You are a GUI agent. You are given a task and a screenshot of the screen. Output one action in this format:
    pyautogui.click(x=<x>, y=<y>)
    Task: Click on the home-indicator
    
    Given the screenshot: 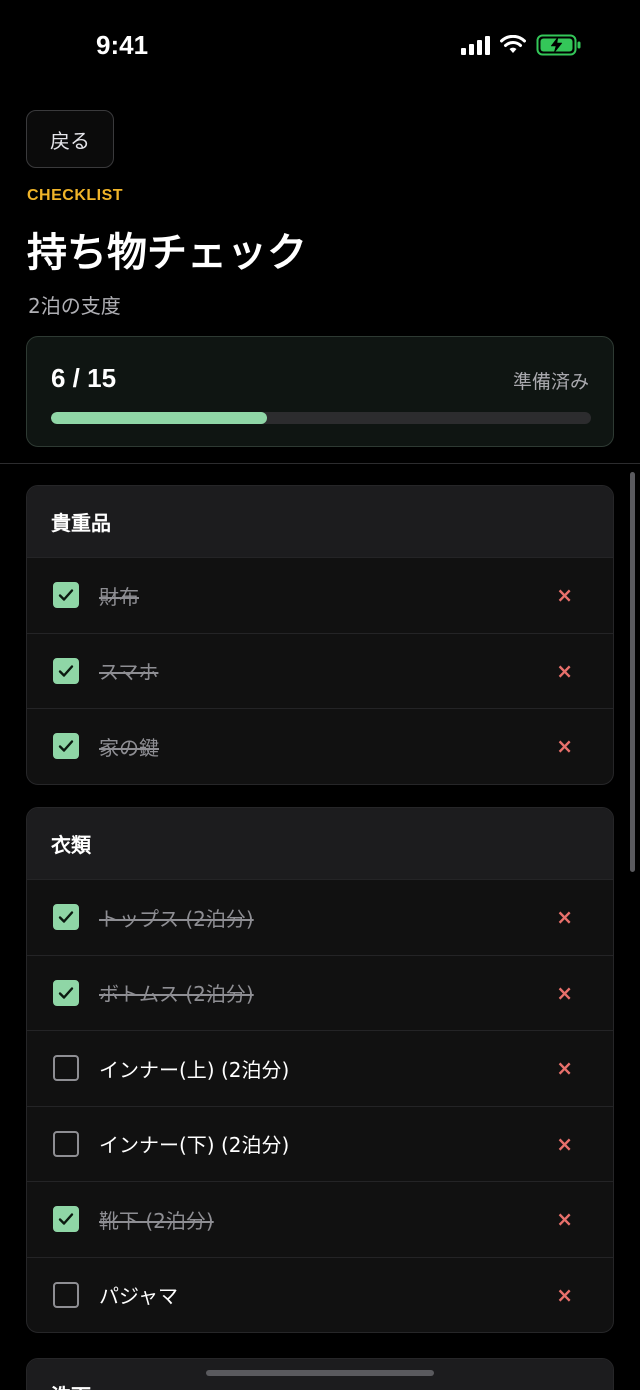 What is the action you would take?
    pyautogui.click(x=320, y=1373)
    